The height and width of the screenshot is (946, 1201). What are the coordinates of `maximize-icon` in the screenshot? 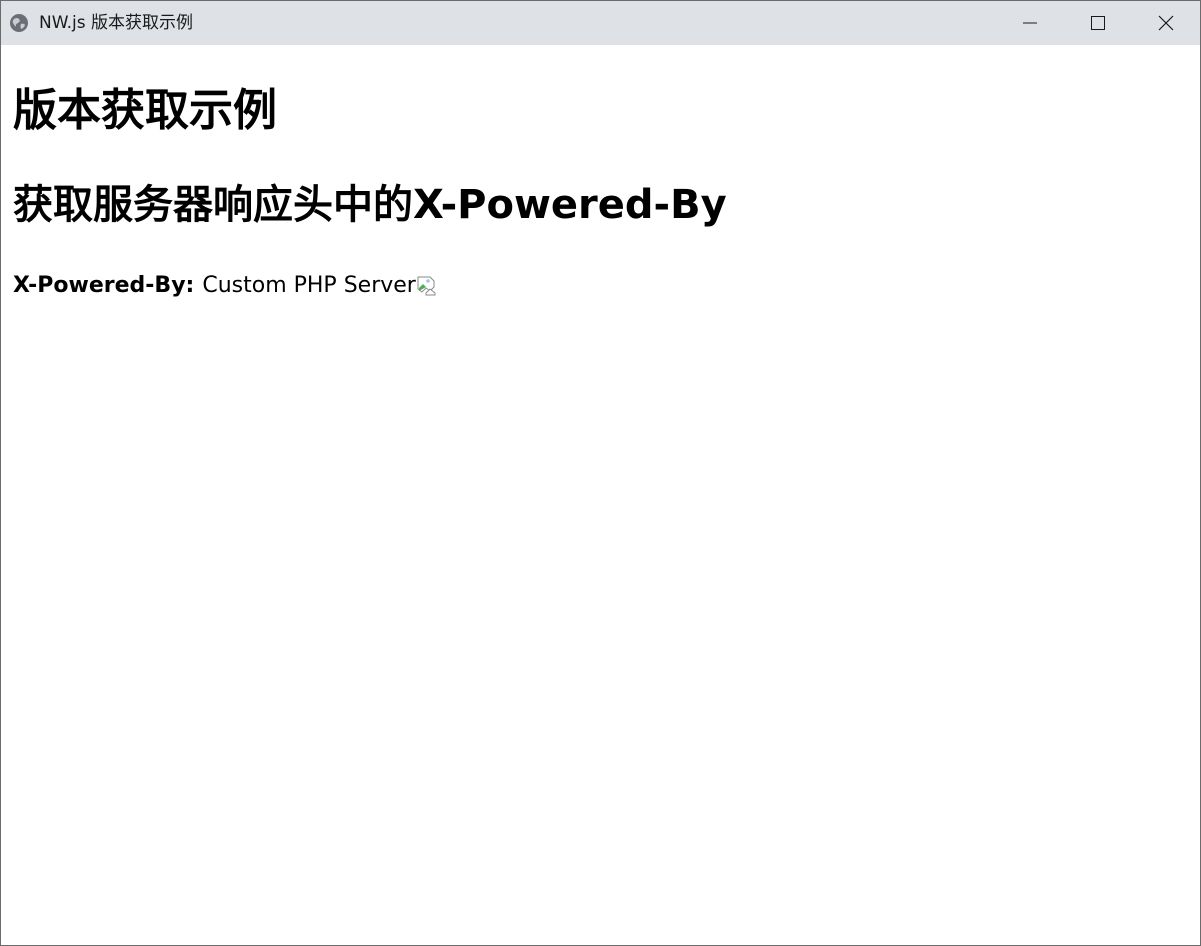 It's located at (1098, 23).